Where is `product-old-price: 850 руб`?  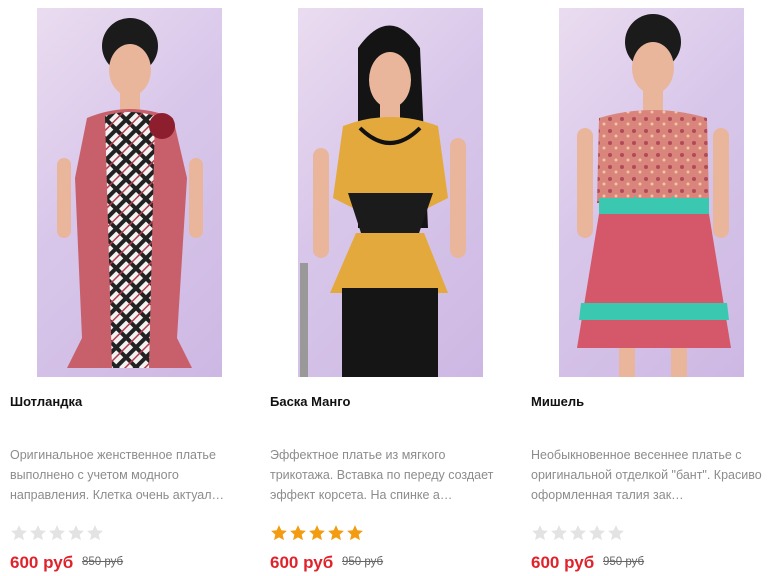
product-old-price: 850 руб is located at coordinates (103, 562).